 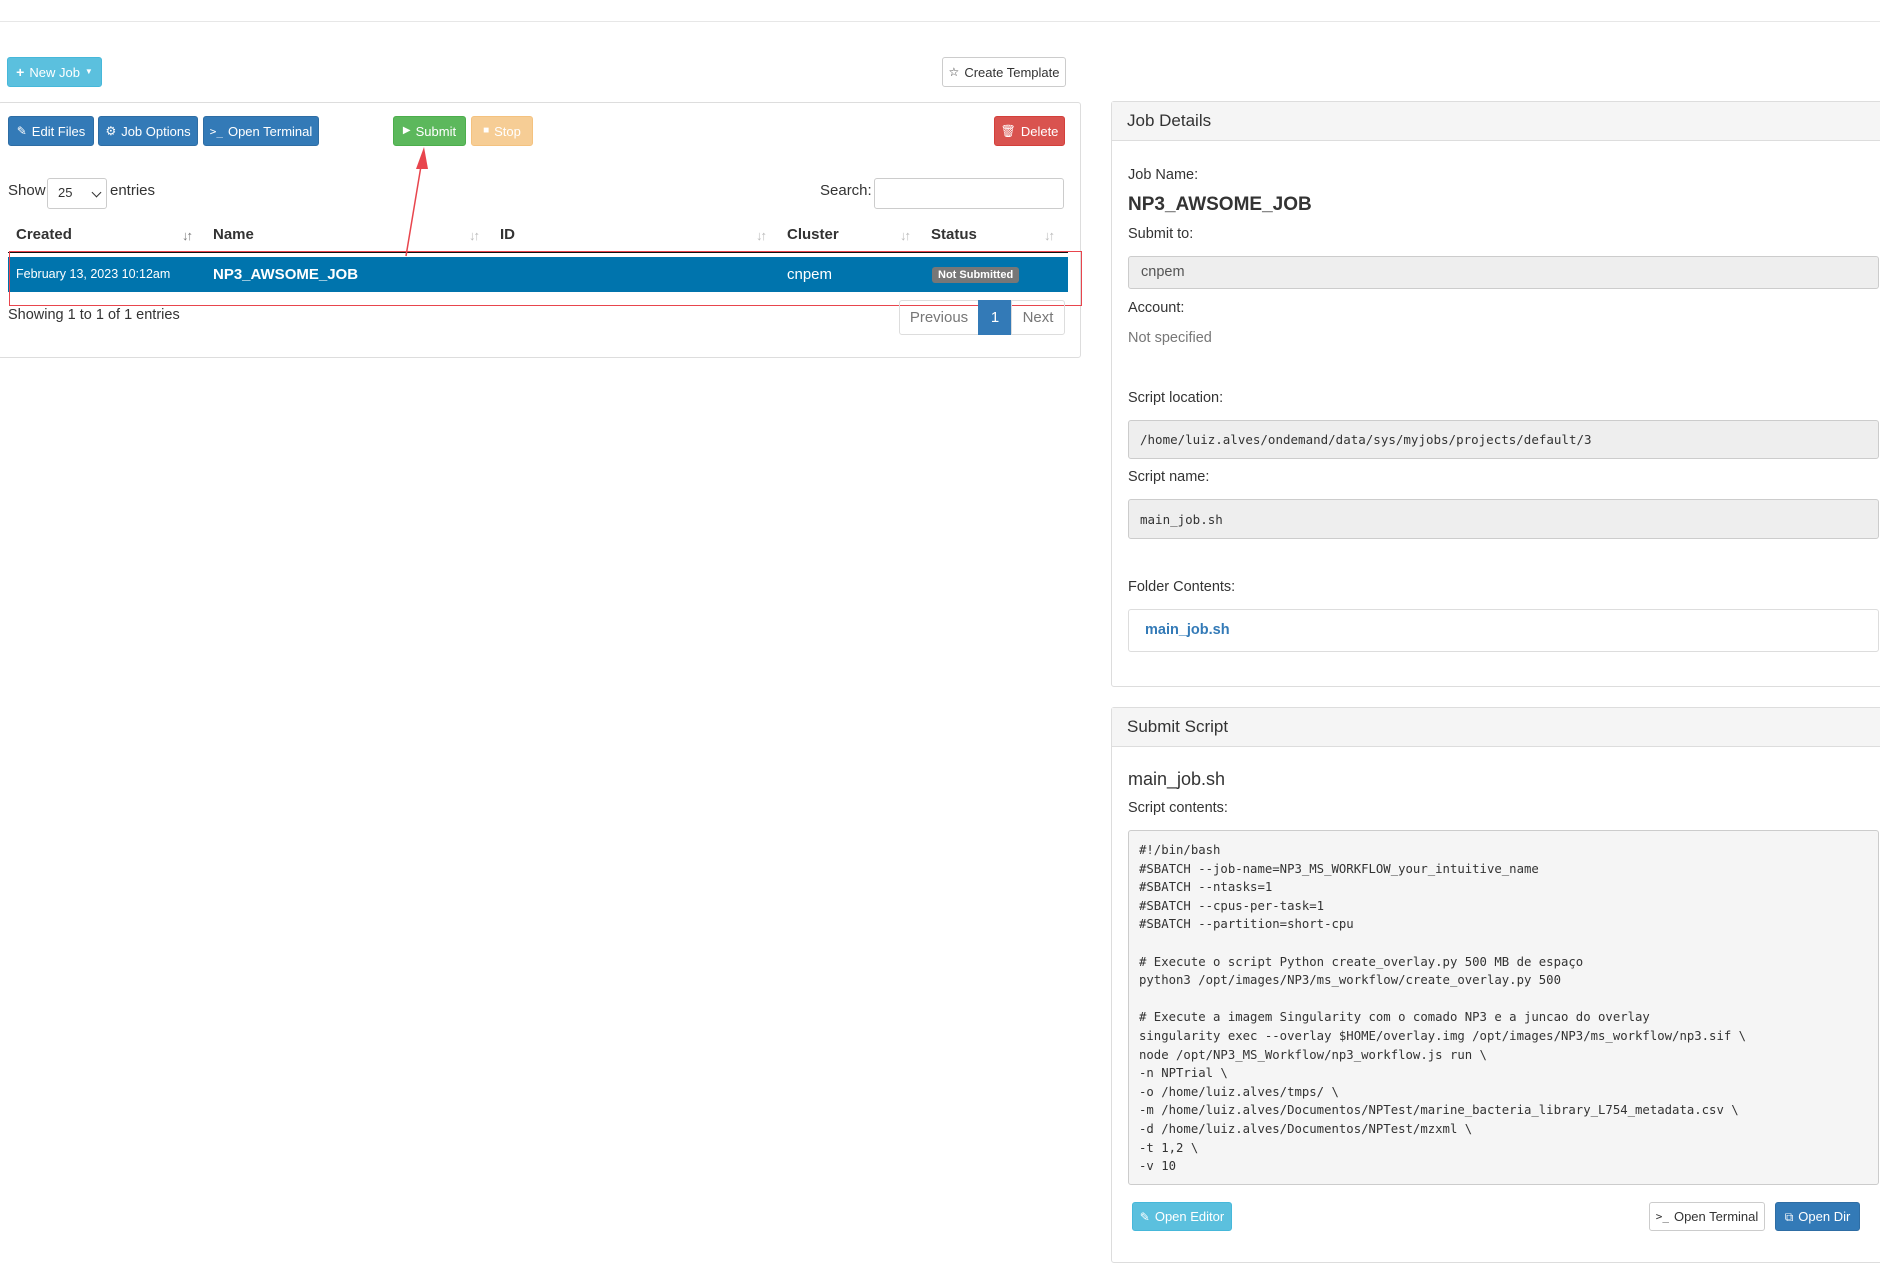 I want to click on submit-to-field: cnpem, so click(x=1503, y=272).